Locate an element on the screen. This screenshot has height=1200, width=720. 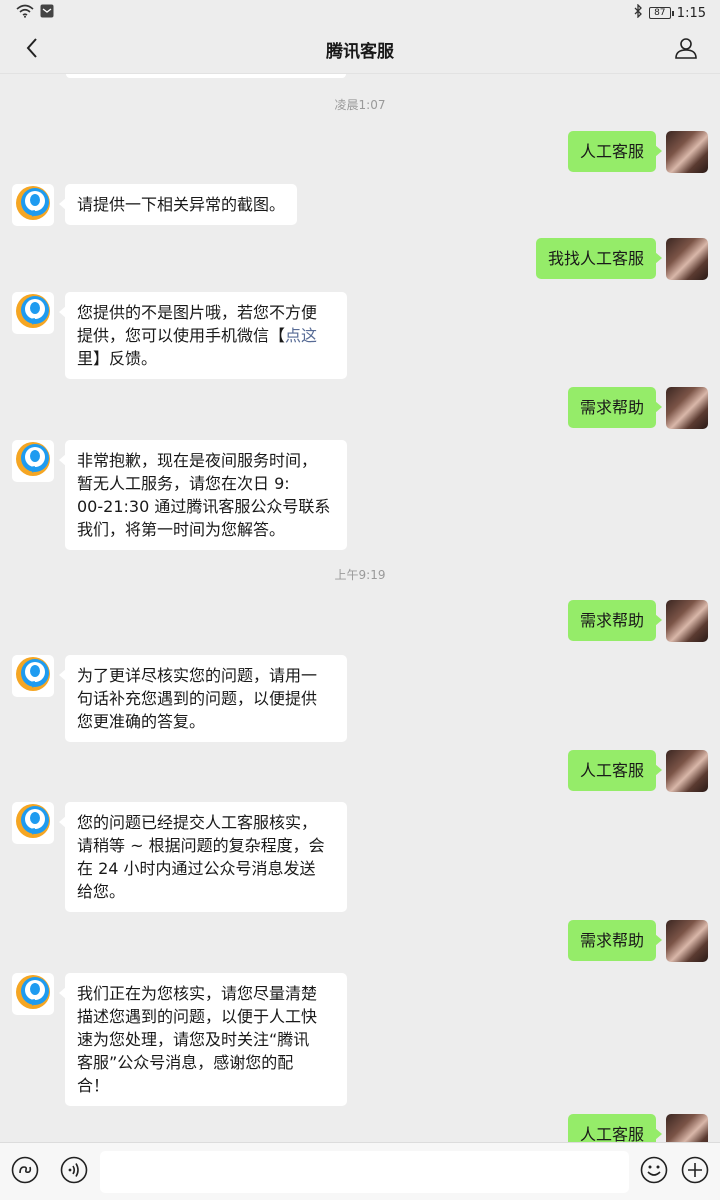
message-bubble-received: 请提供一下相关异常的截图。 is located at coordinates (178, 204).